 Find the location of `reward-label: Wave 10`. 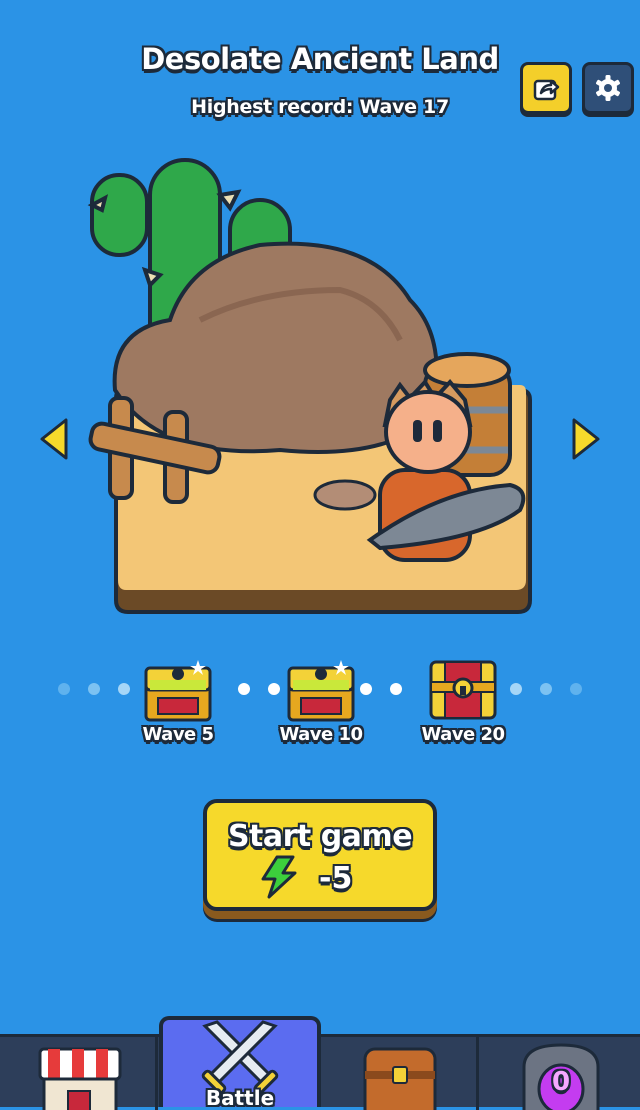

reward-label: Wave 10 is located at coordinates (321, 734).